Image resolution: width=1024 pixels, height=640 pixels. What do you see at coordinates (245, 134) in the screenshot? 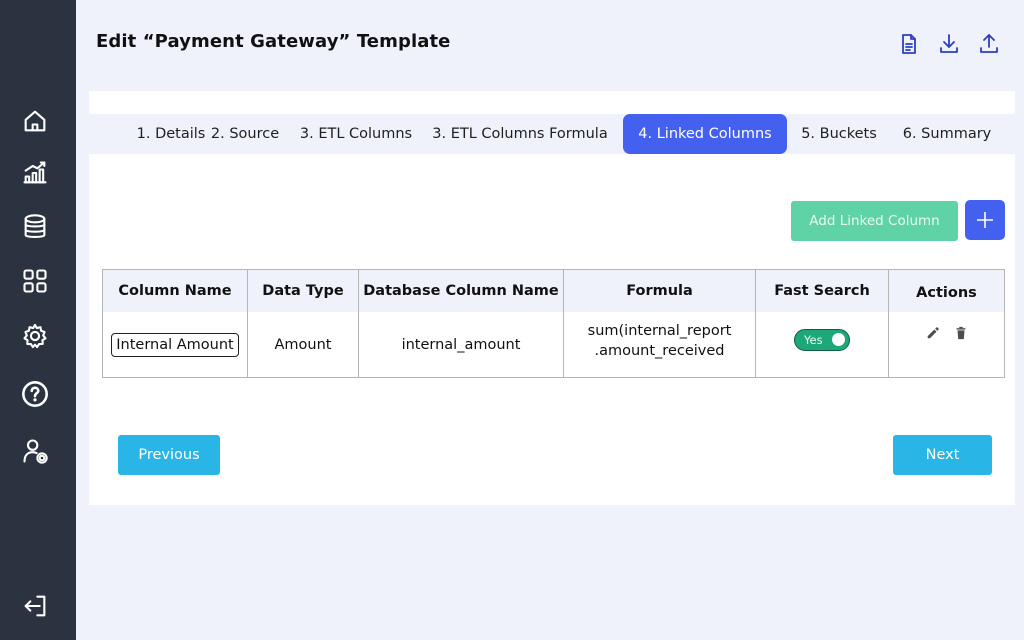
I see `tab-source: 2. Source` at bounding box center [245, 134].